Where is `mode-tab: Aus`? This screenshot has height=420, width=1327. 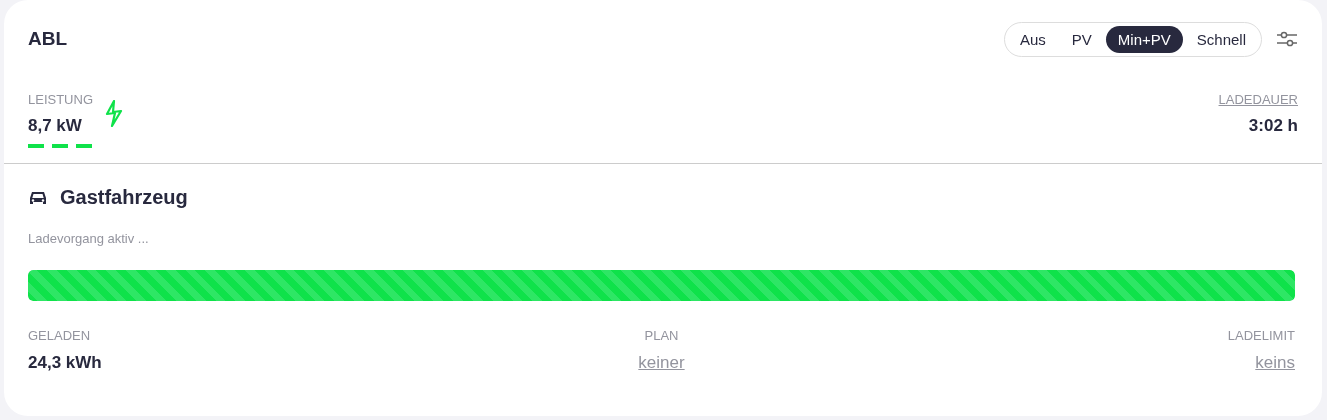
mode-tab: Aus is located at coordinates (1032, 39).